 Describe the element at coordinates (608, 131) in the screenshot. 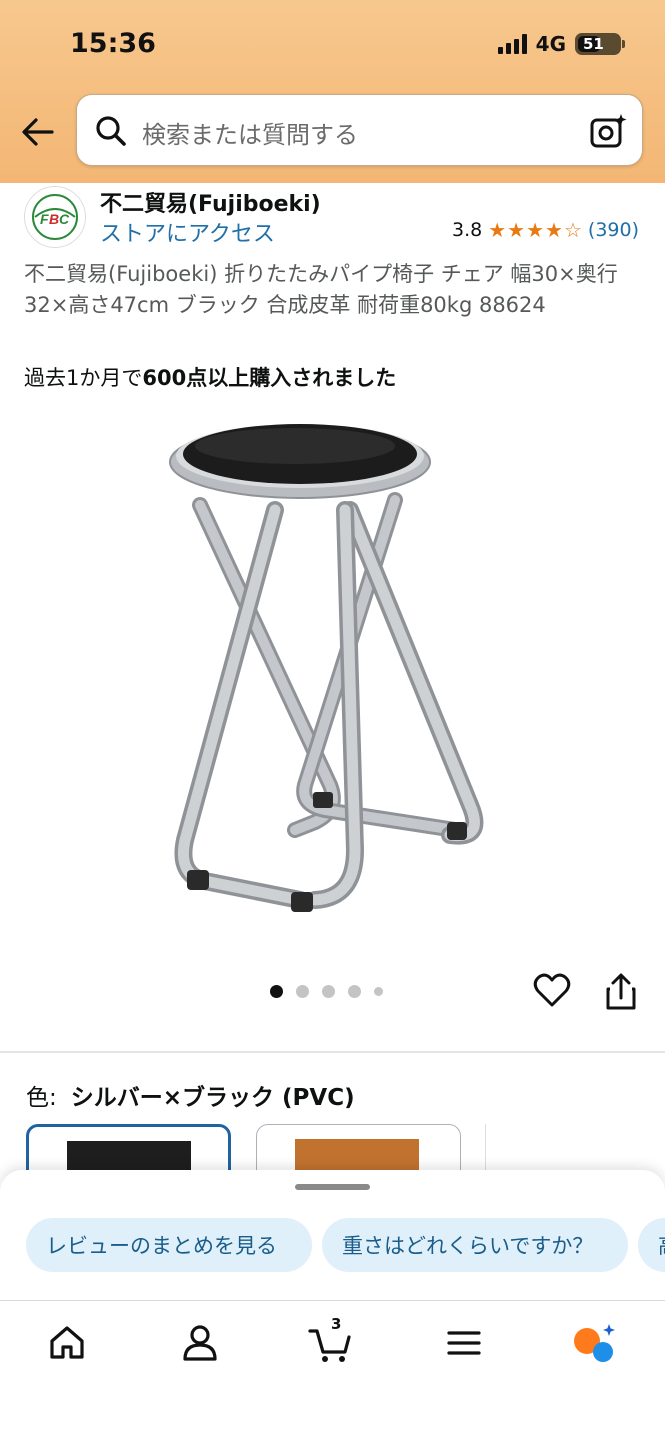

I see `camera-lens-icon` at that location.